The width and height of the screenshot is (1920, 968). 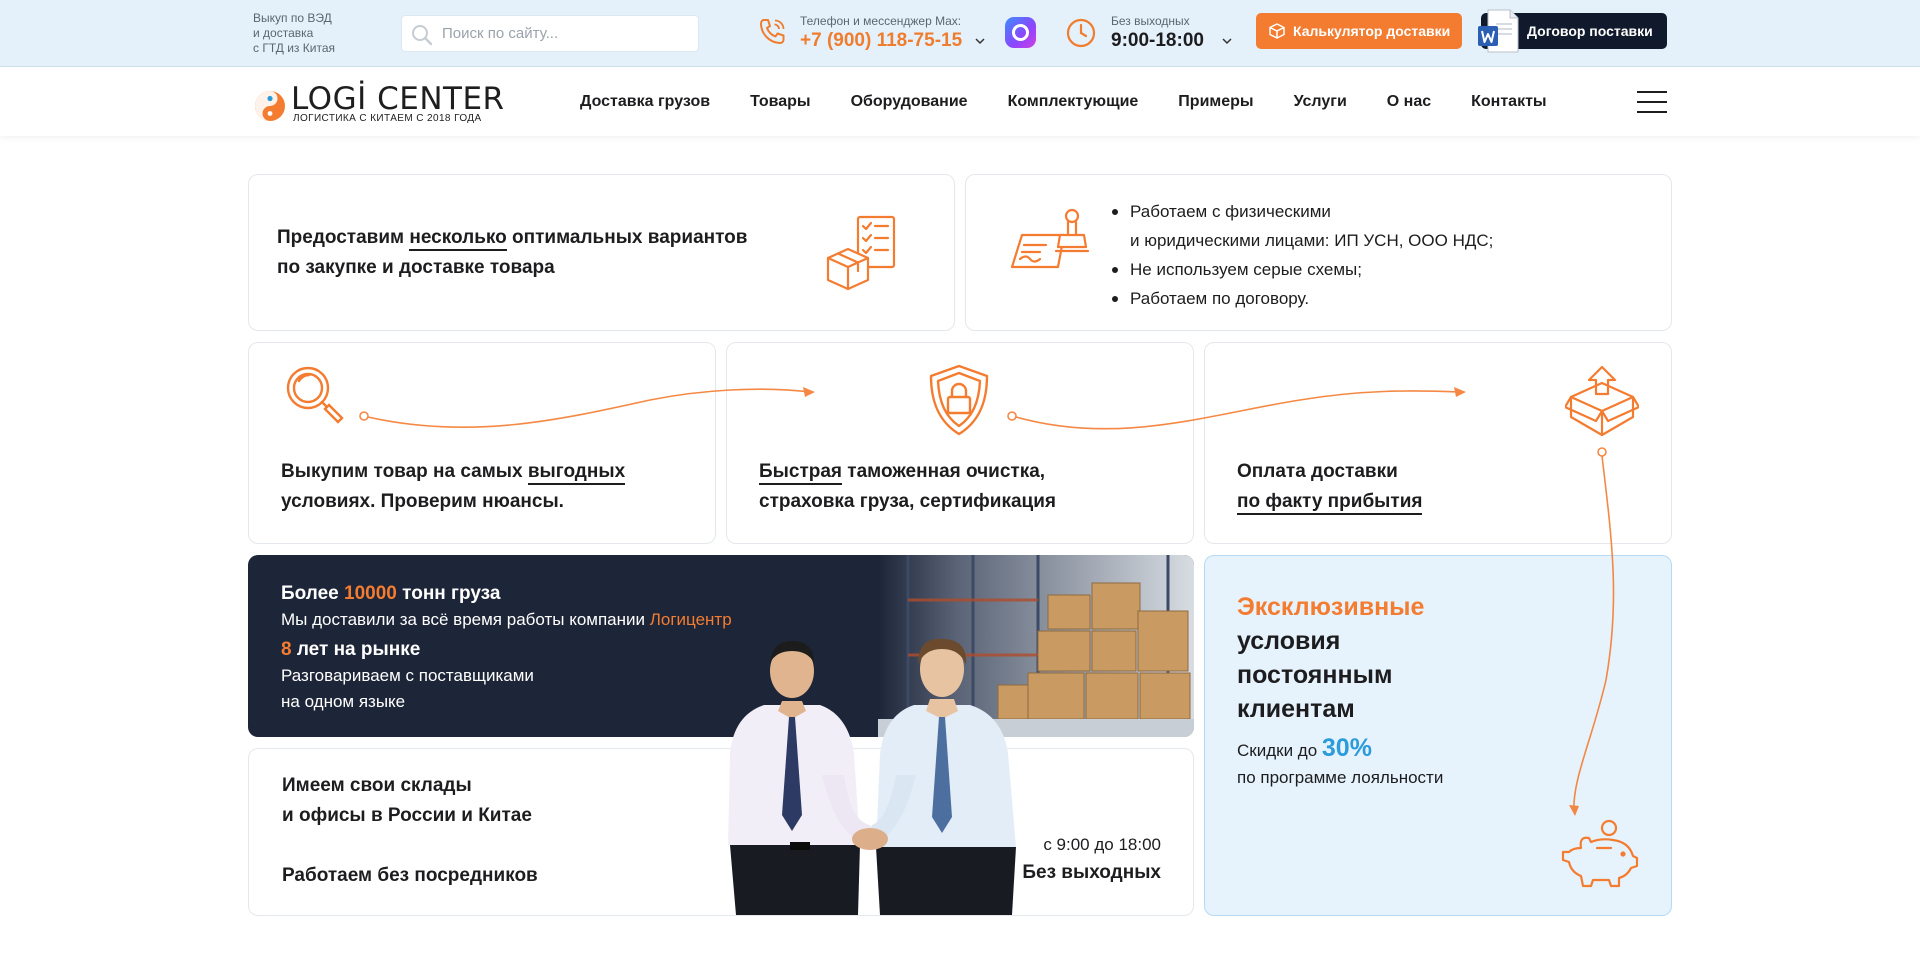 I want to click on bullet-item: Работаем по договору., so click(x=1302, y=298).